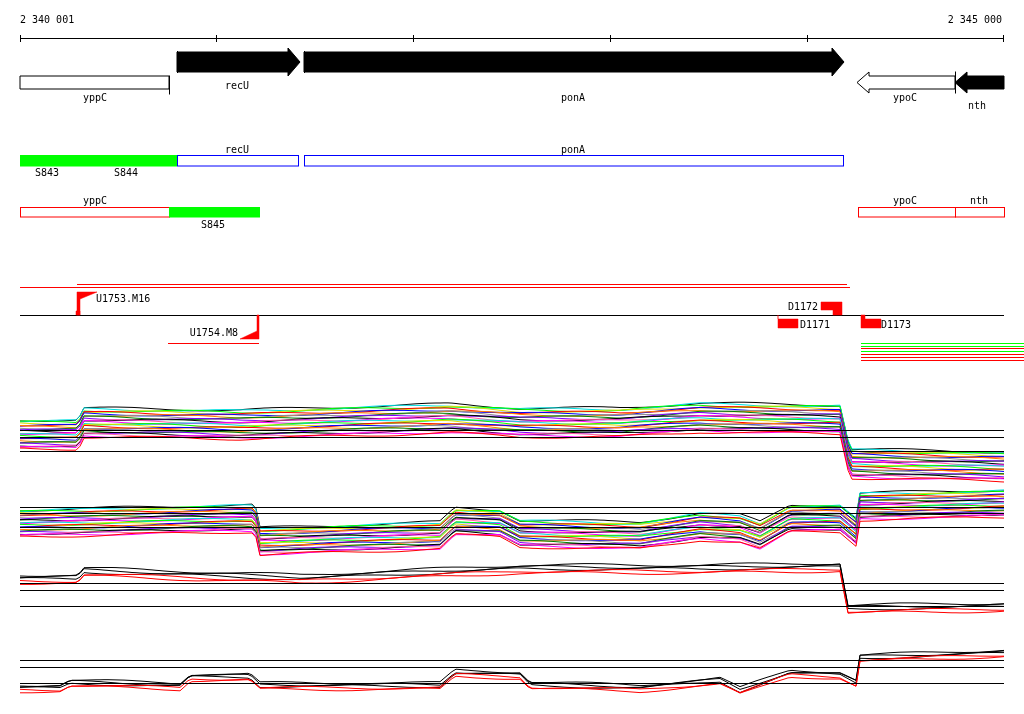  I want to click on feature-label: S845, so click(213, 224).